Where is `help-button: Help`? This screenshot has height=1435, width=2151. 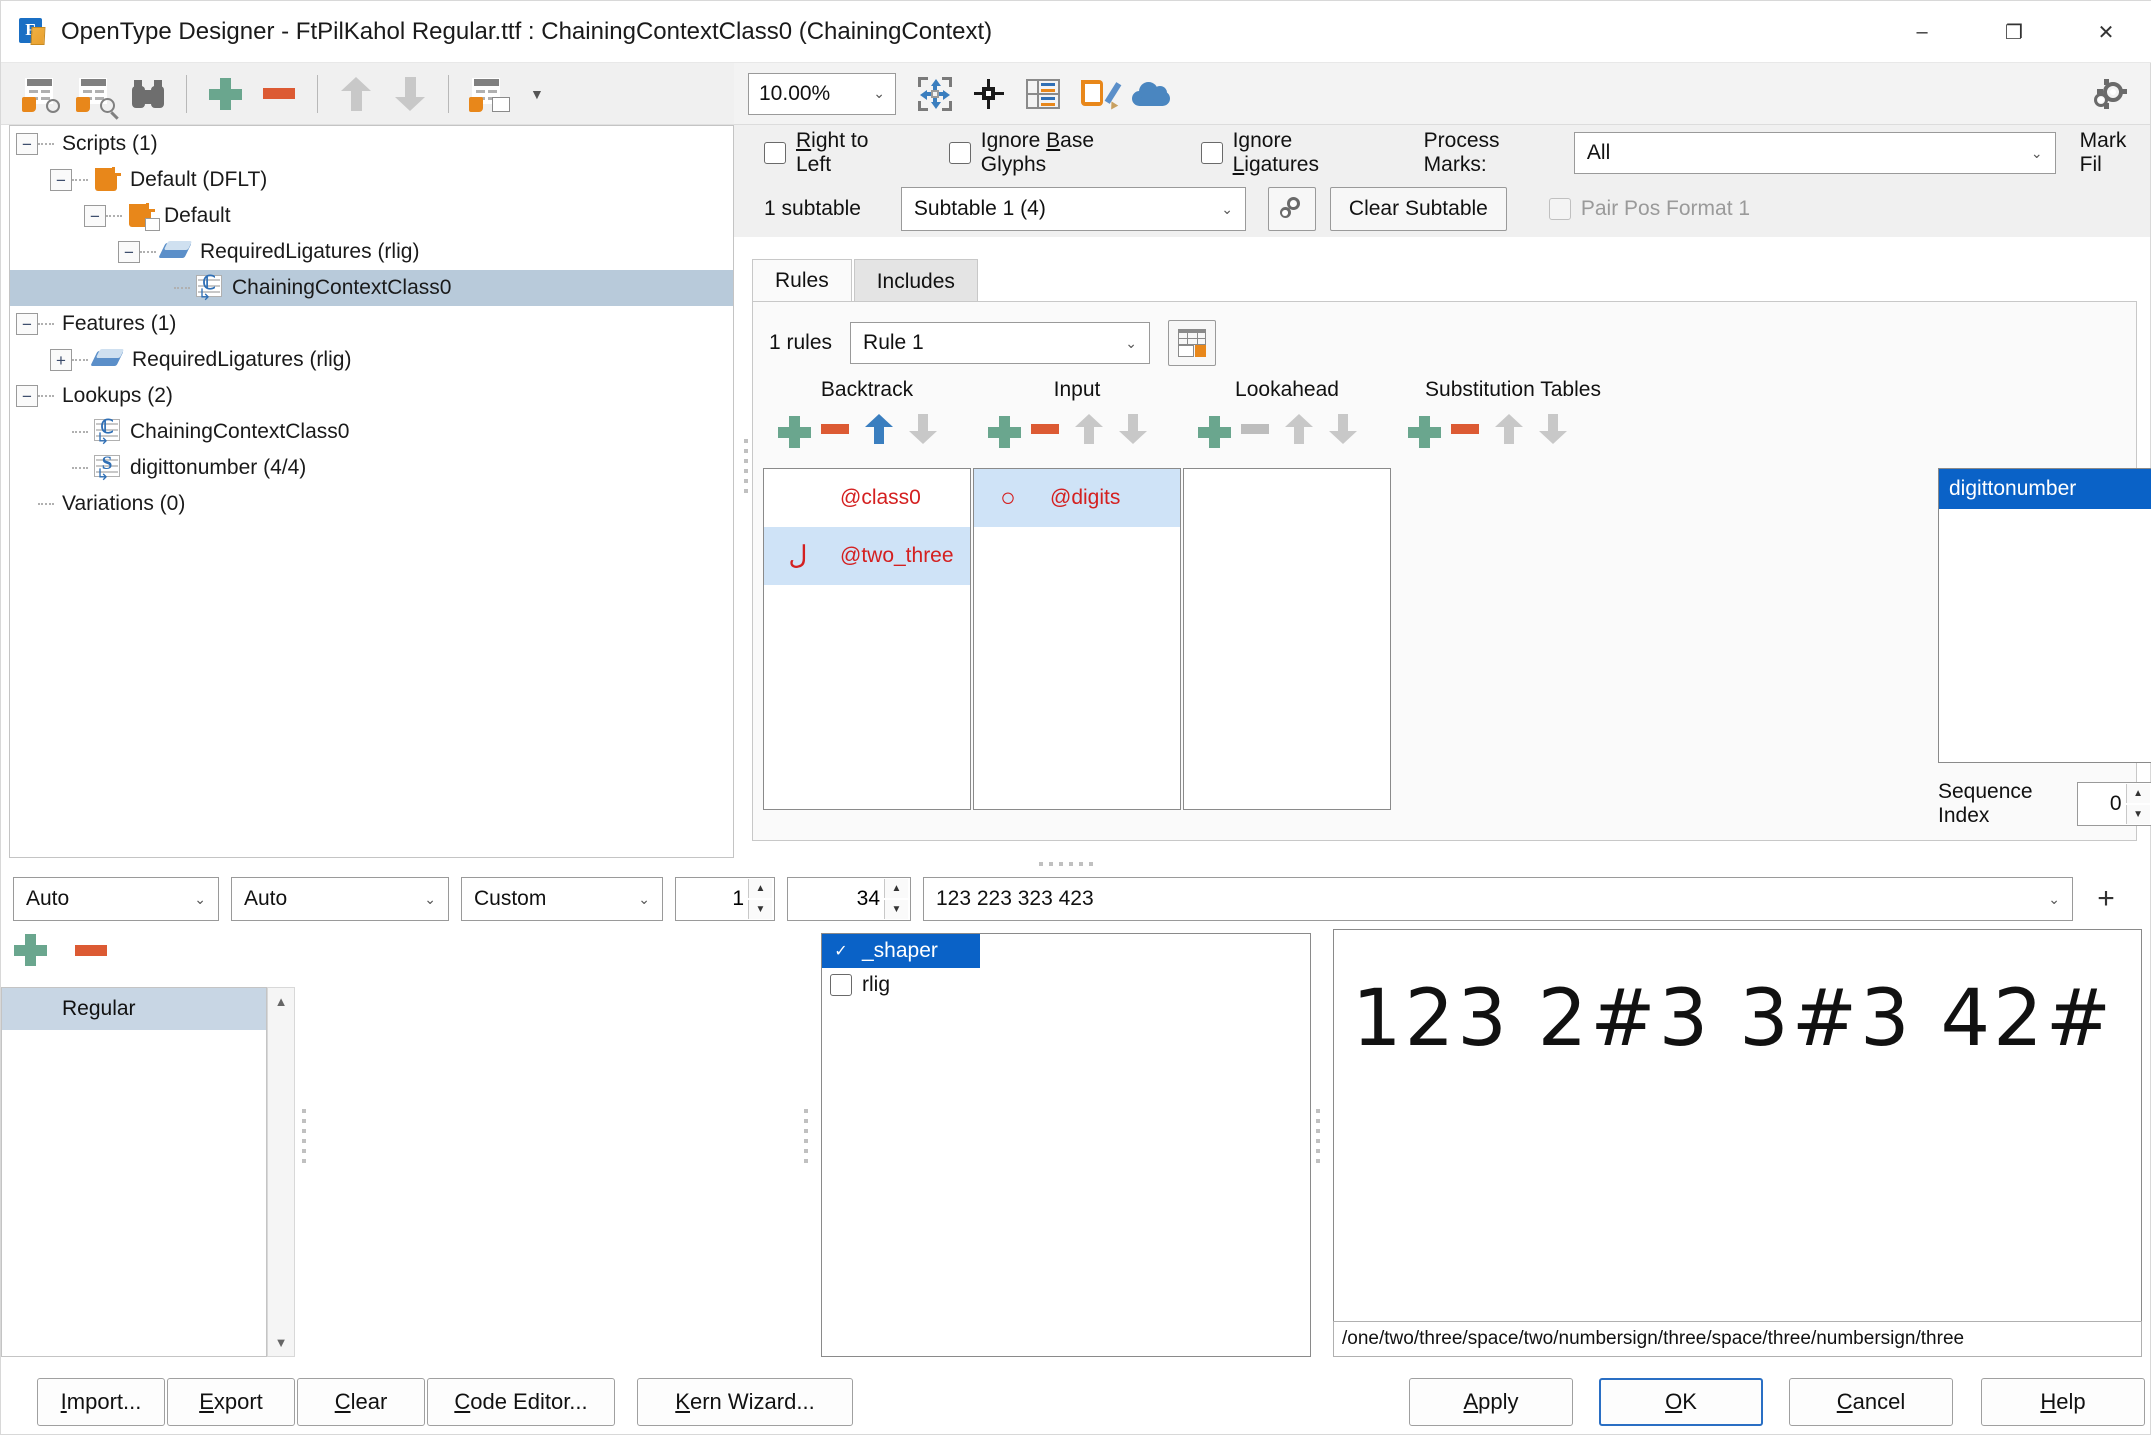 help-button: Help is located at coordinates (2063, 1402).